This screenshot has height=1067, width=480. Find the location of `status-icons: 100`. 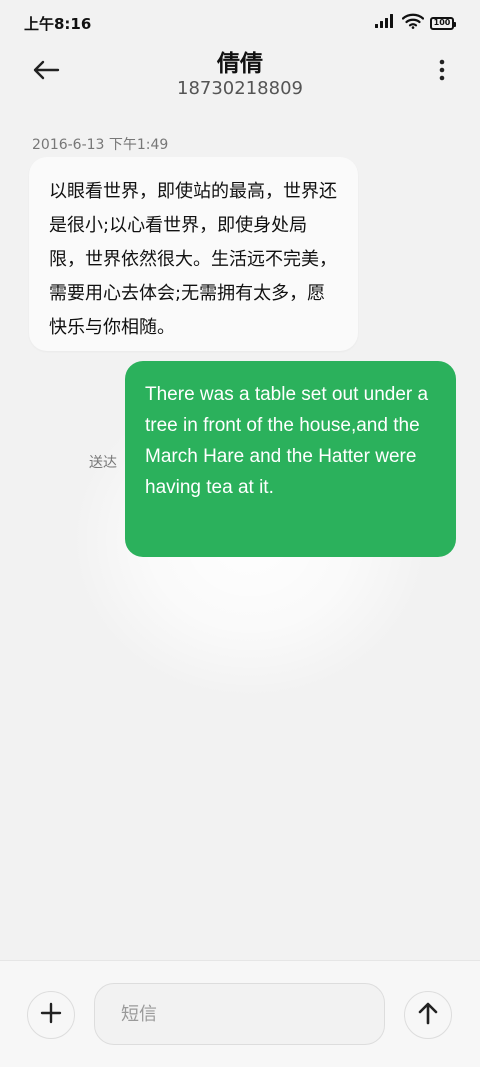

status-icons: 100 is located at coordinates (415, 23).